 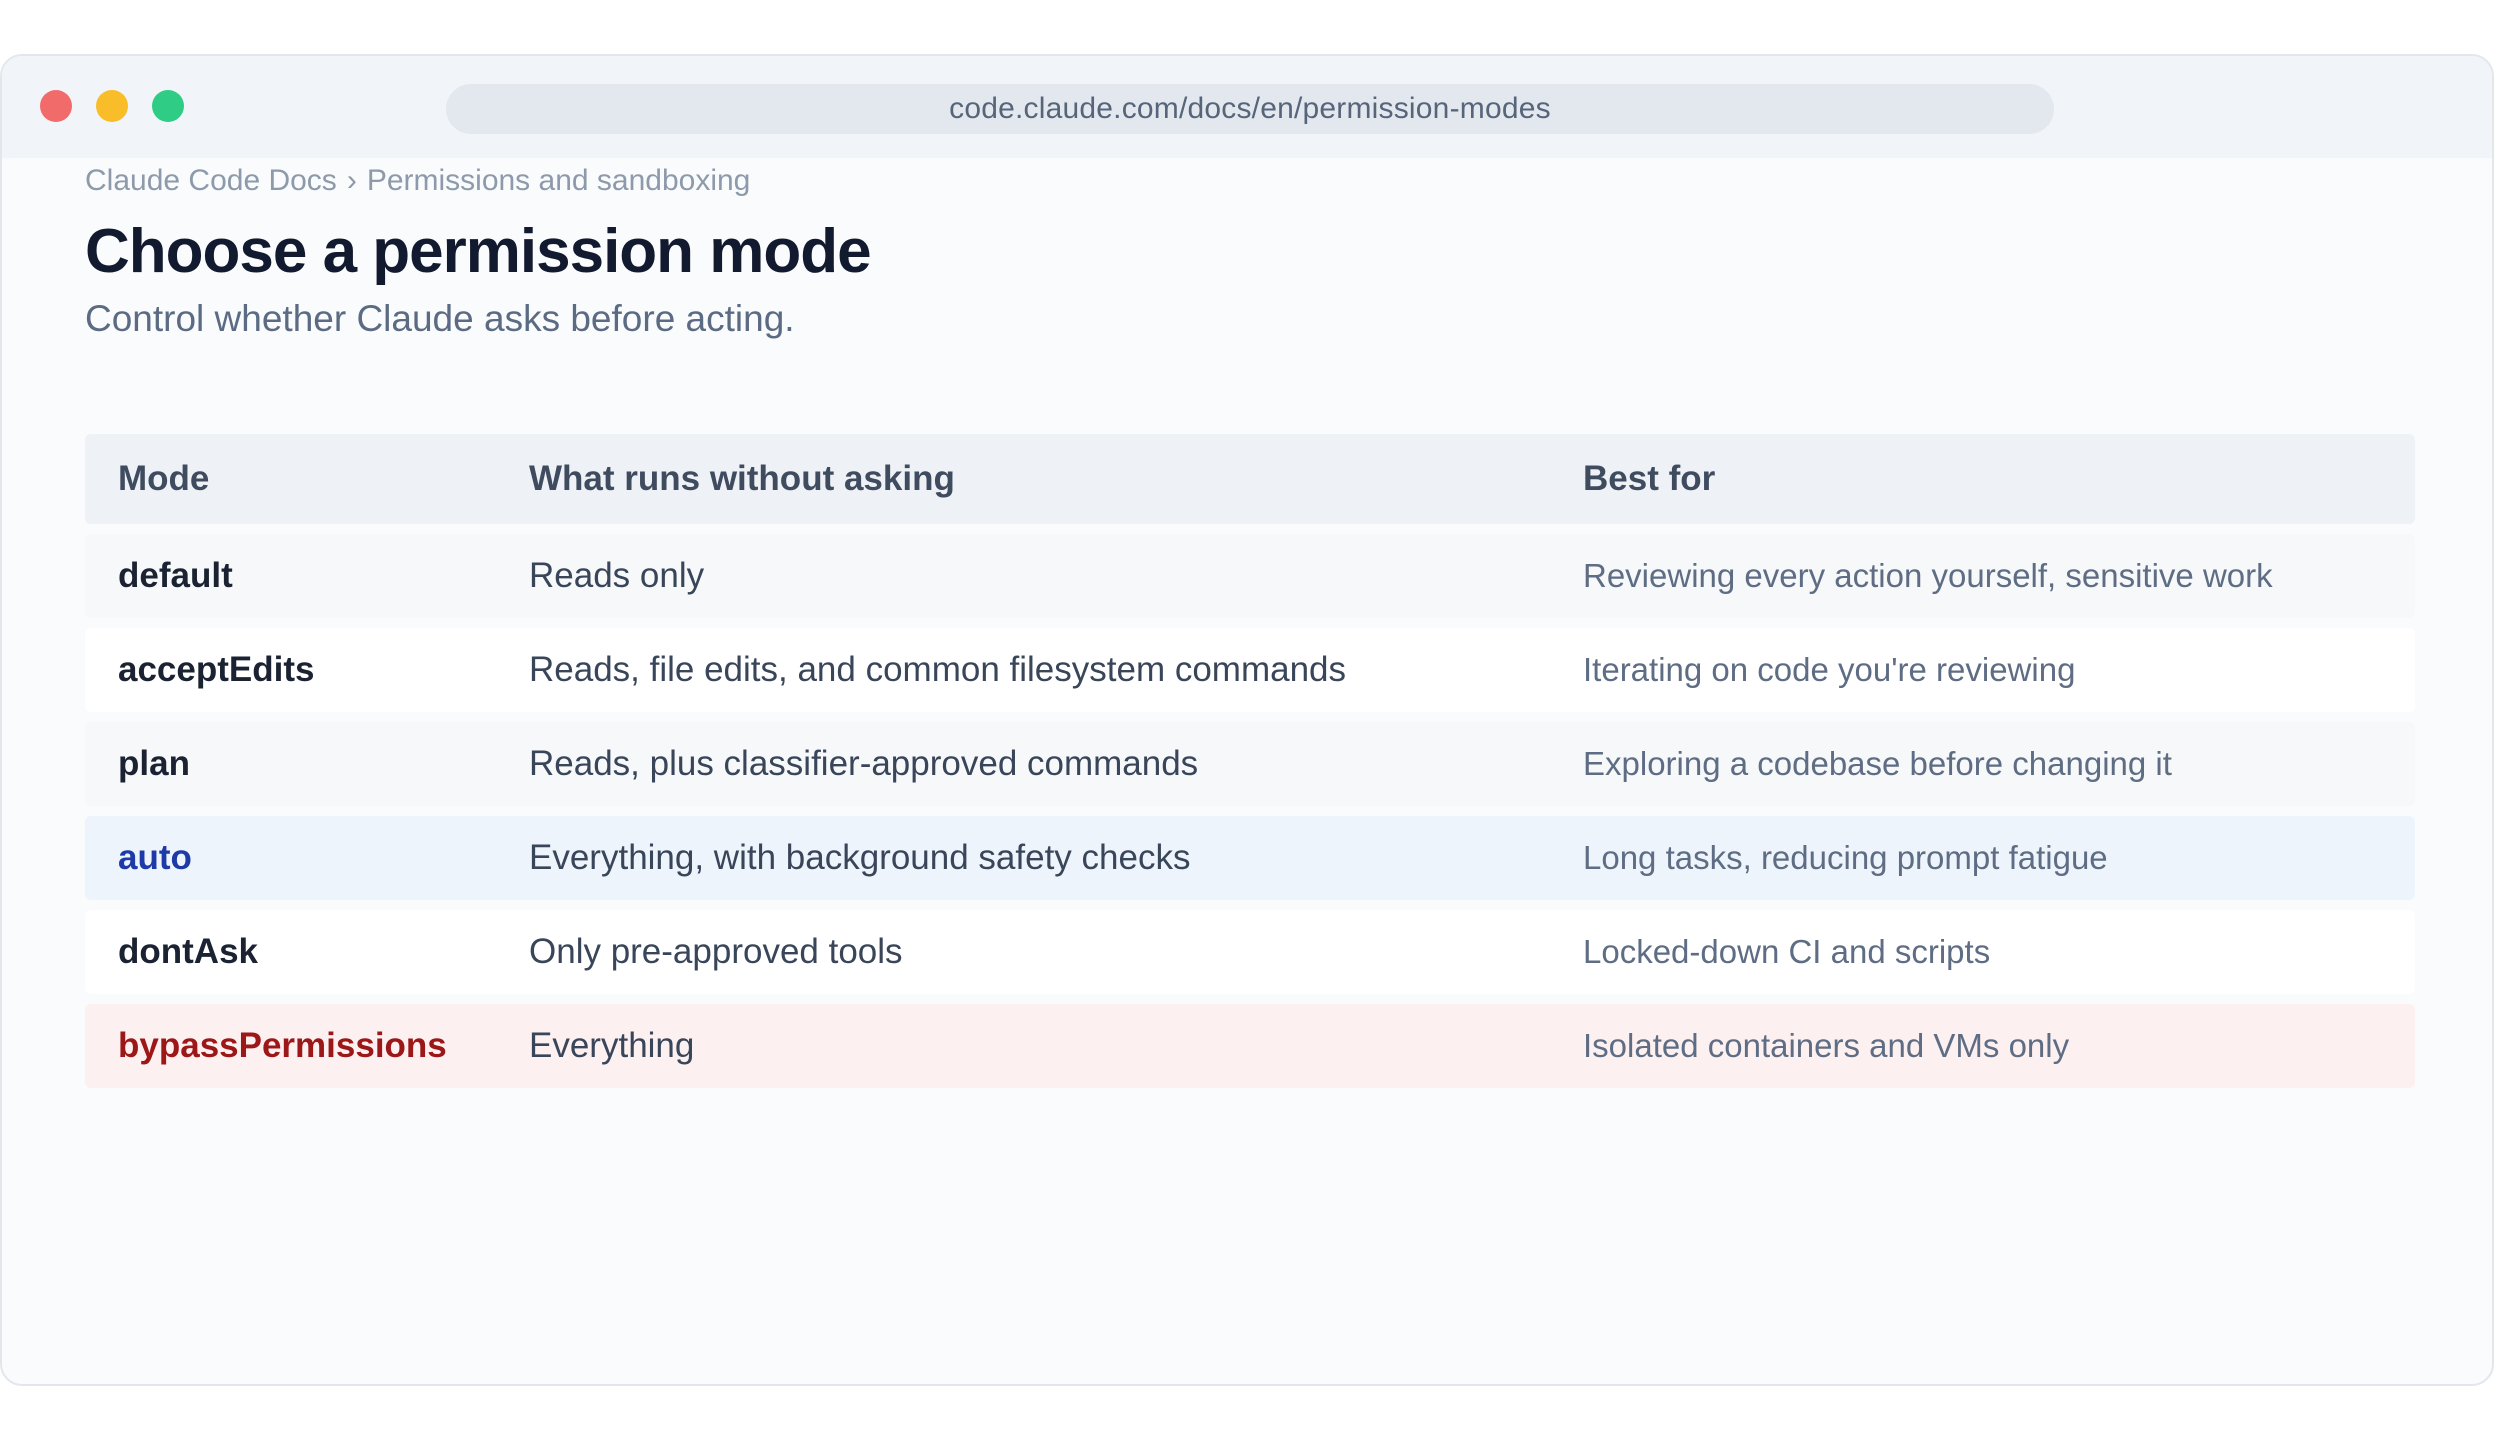 What do you see at coordinates (864, 763) in the screenshot?
I see `runs-cell: Reads, plus classifier-approved commands` at bounding box center [864, 763].